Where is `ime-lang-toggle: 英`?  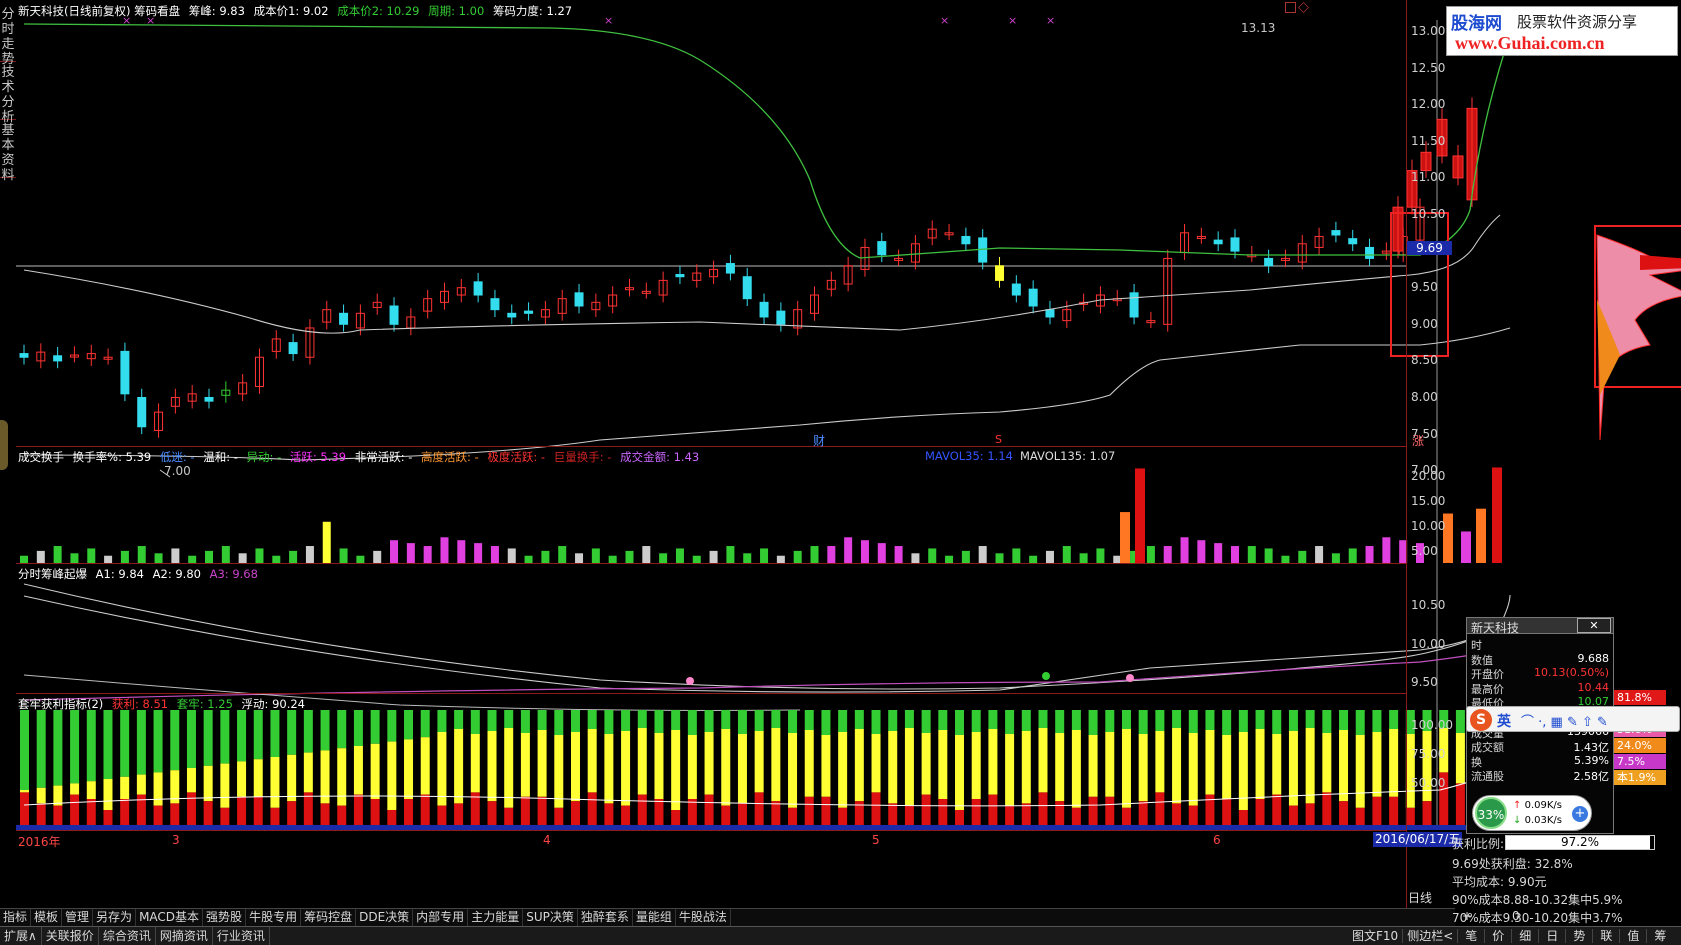
ime-lang-toggle: 英 is located at coordinates (1504, 721).